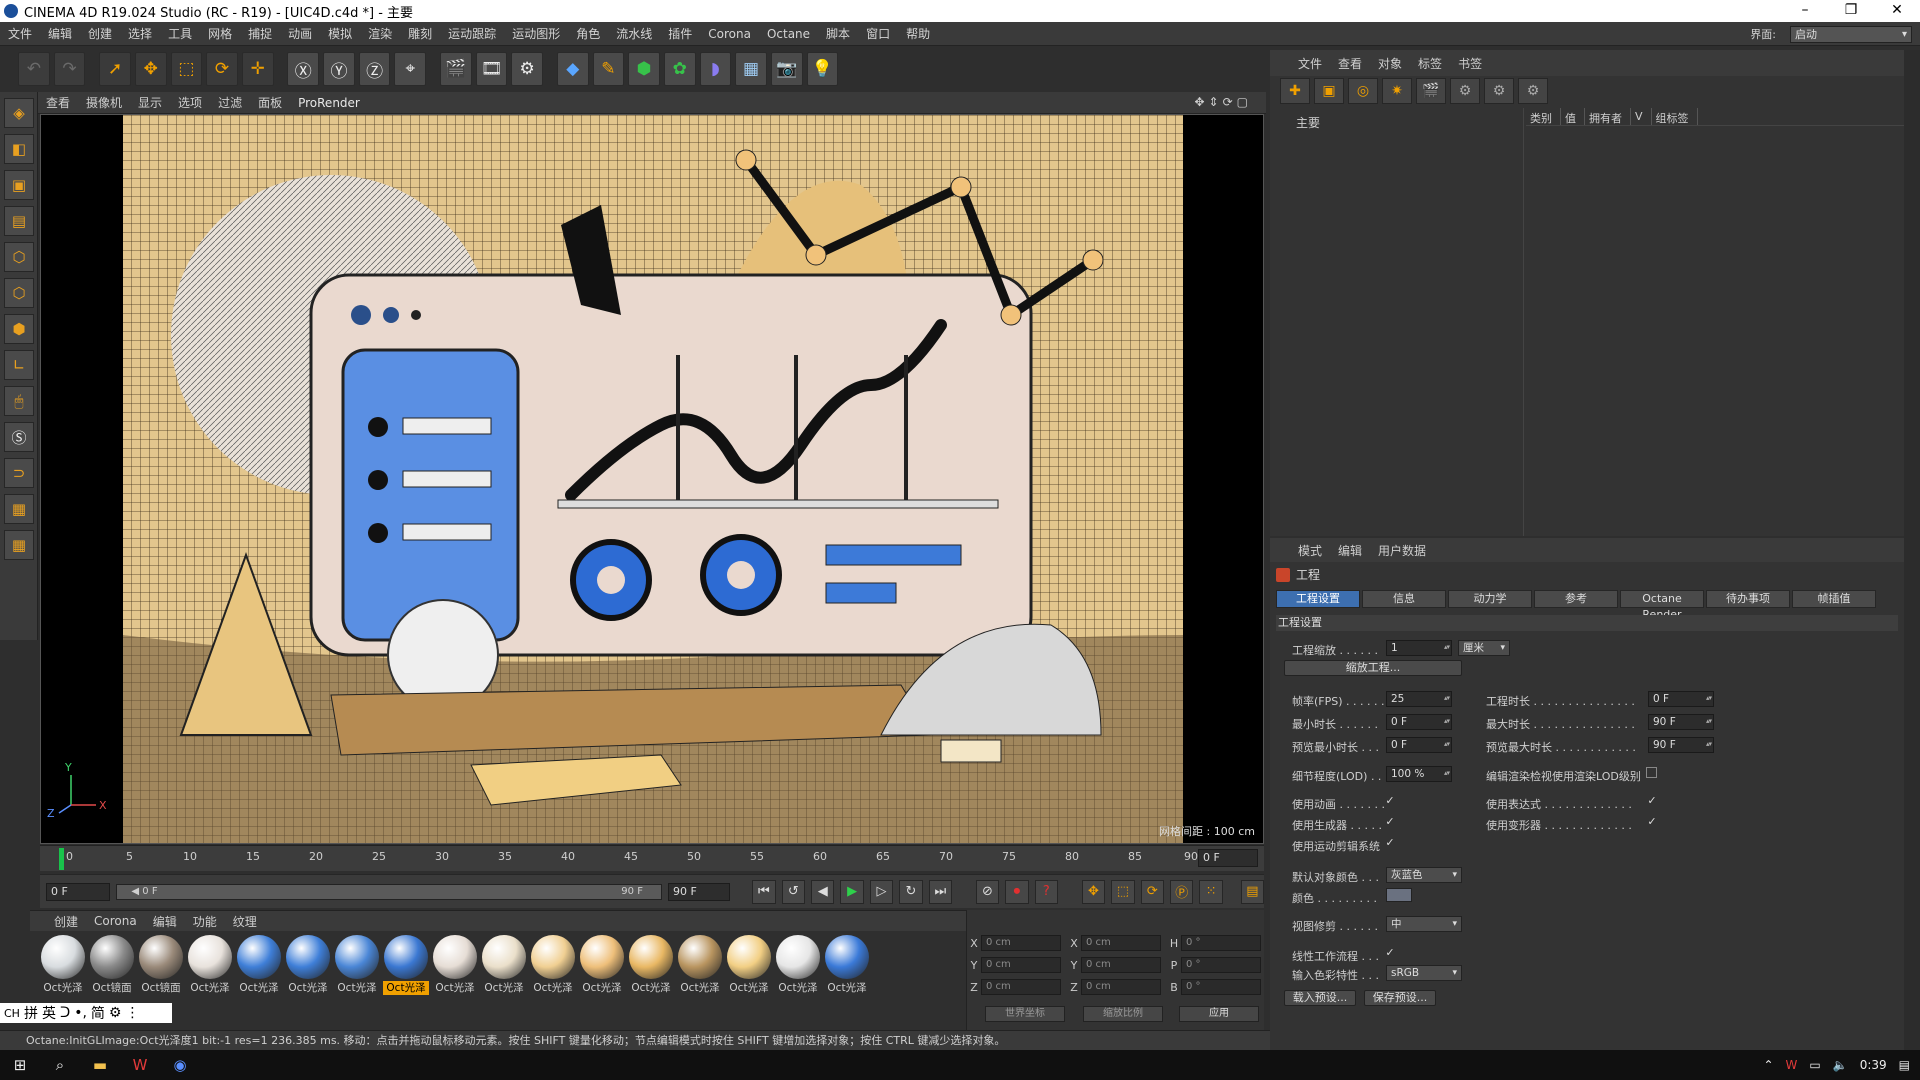 The width and height of the screenshot is (1920, 1080). What do you see at coordinates (1350, 550) in the screenshot?
I see `attribute-menu-edit: 编辑` at bounding box center [1350, 550].